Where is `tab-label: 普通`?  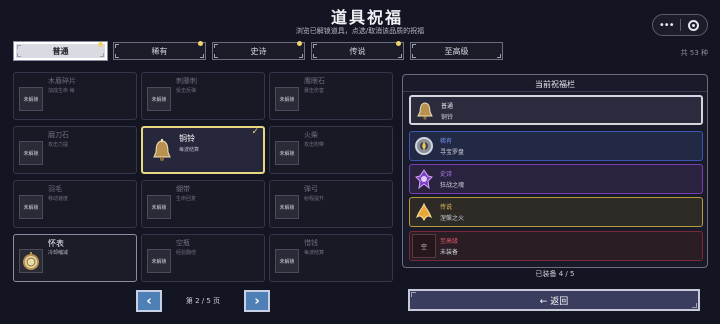
tab-label: 普通 is located at coordinates (60, 51).